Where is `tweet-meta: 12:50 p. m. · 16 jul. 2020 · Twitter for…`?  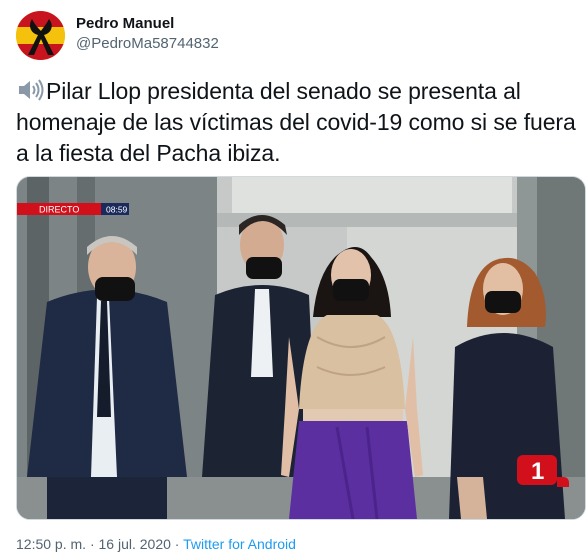
tweet-meta: 12:50 p. m. · 16 jul. 2020 · Twitter for… is located at coordinates (156, 544).